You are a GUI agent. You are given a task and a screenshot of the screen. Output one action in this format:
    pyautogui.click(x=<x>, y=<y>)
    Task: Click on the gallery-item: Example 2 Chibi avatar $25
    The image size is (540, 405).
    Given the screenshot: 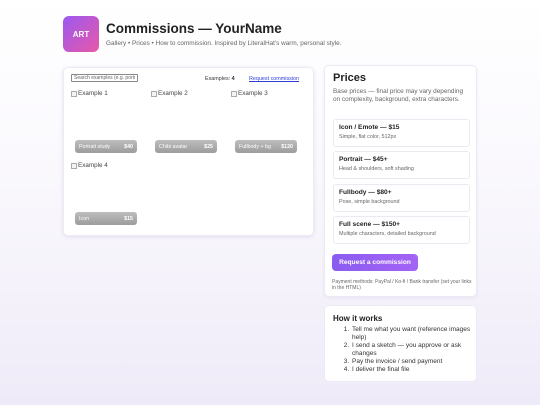 What is the action you would take?
    pyautogui.click(x=184, y=123)
    